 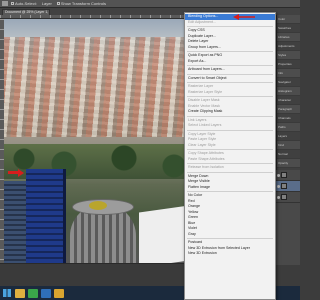 I want to click on panel-info: Info, so click(x=288, y=73).